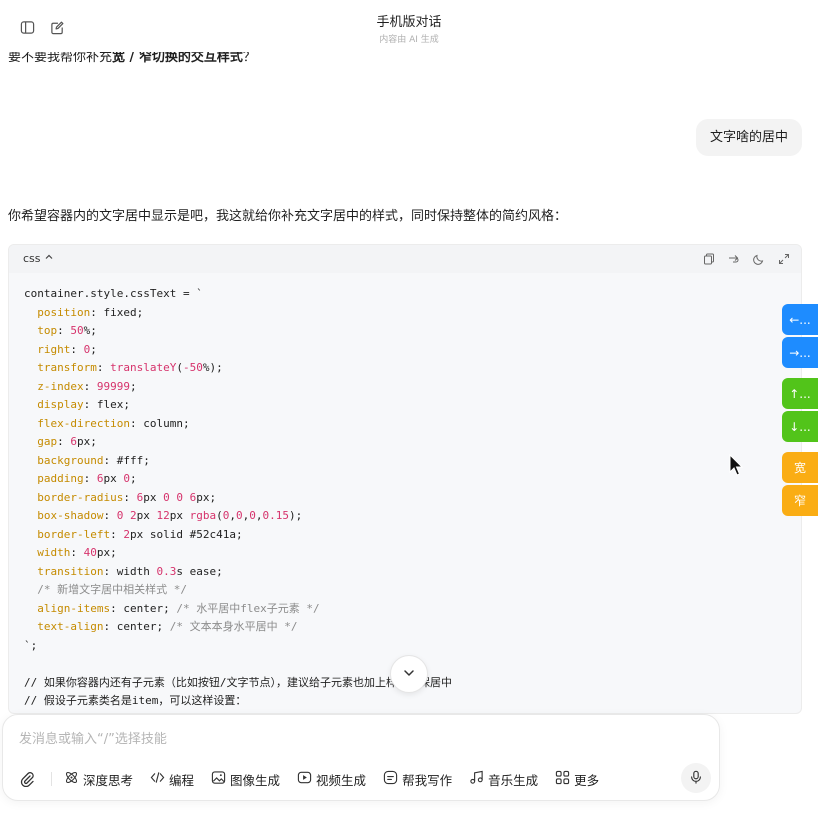  Describe the element at coordinates (405, 259) in the screenshot. I see `code-block-header: css` at that location.